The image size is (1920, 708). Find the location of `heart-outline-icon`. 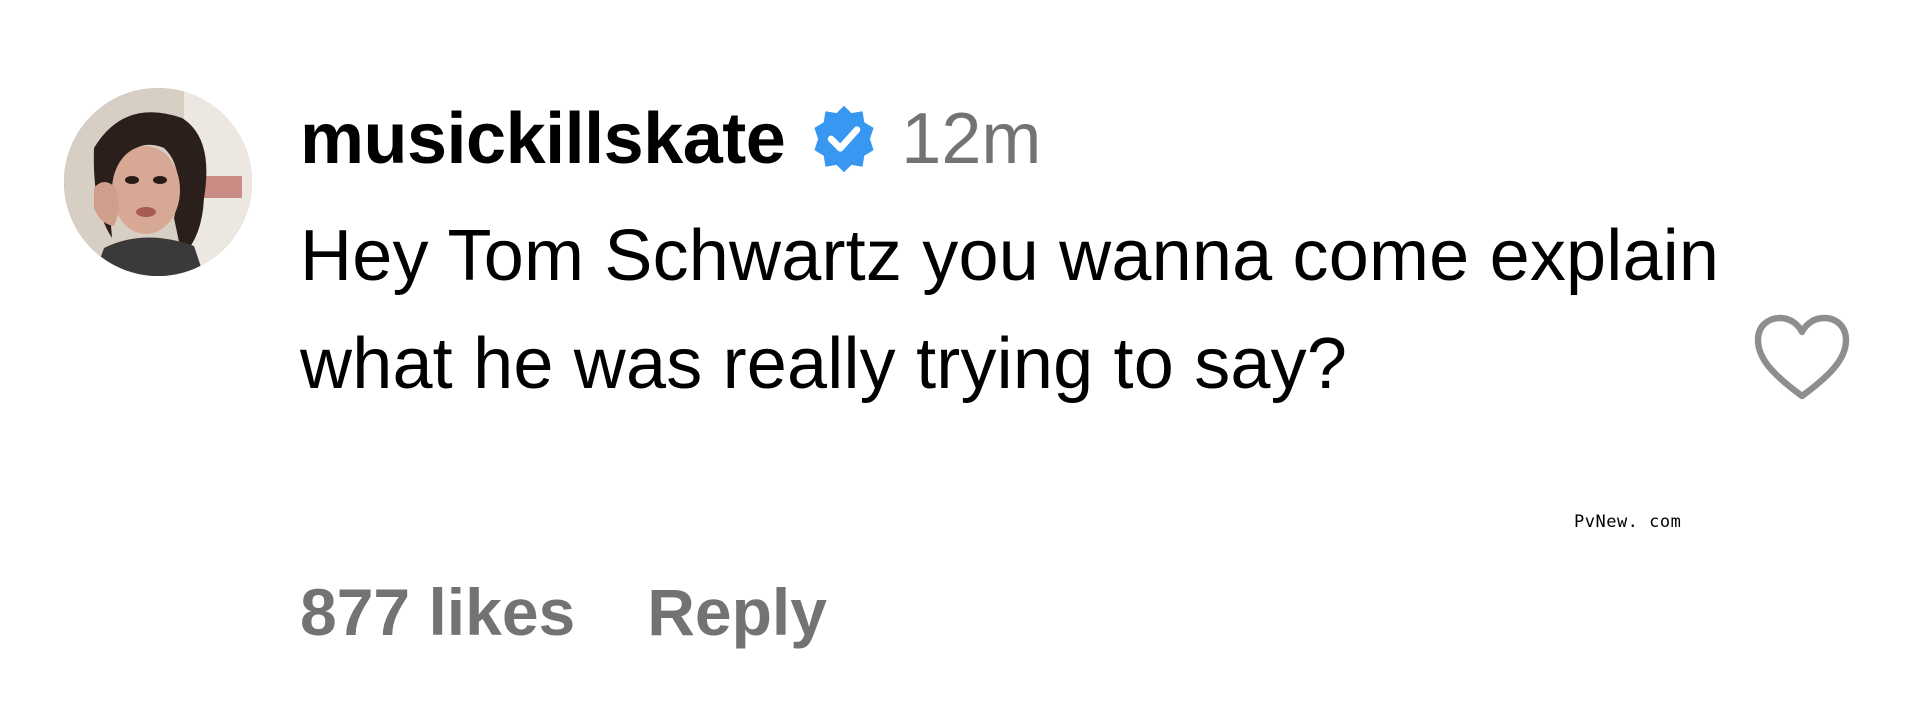

heart-outline-icon is located at coordinates (1802, 357).